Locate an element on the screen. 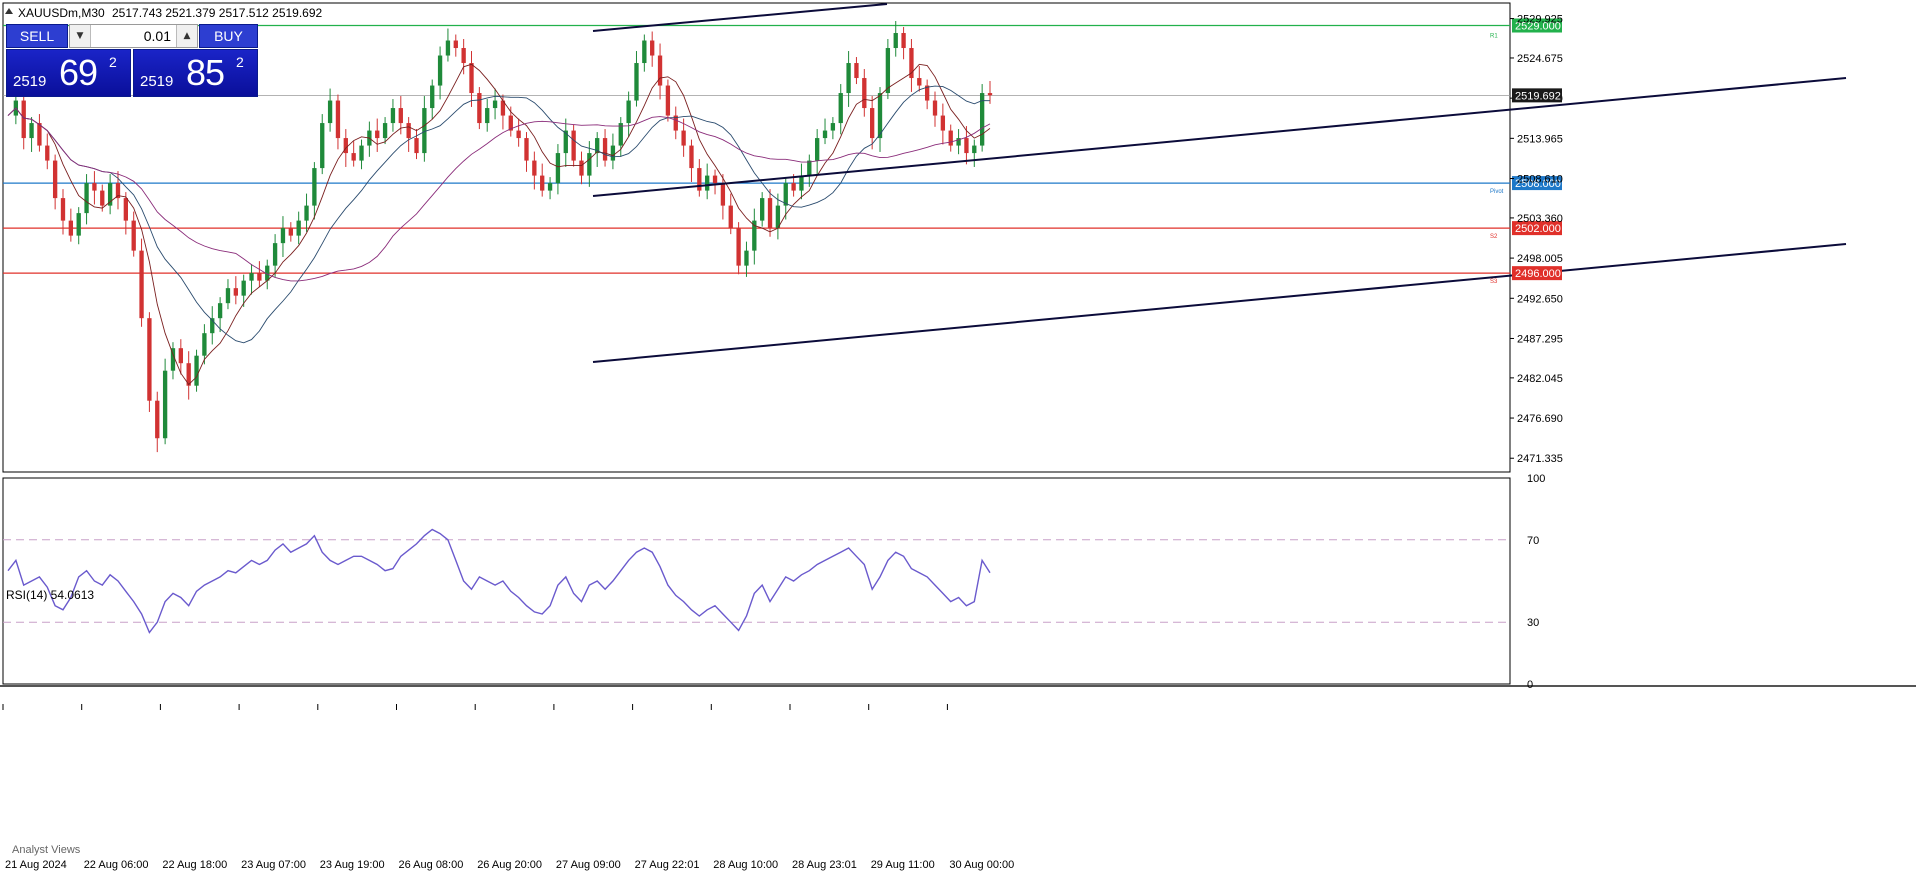 The image size is (1916, 874). time-axis-label: 22 Aug 18:00 is located at coordinates (194, 865).